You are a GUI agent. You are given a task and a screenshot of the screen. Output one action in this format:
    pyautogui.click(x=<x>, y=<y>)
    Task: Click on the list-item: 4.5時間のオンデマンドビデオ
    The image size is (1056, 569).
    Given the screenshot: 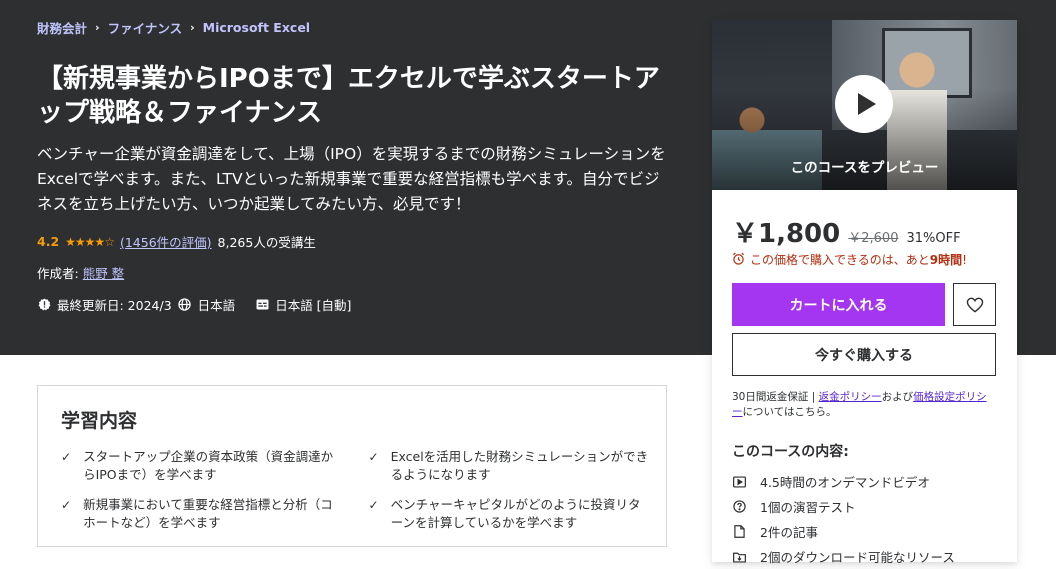 What is the action you would take?
    pyautogui.click(x=864, y=481)
    